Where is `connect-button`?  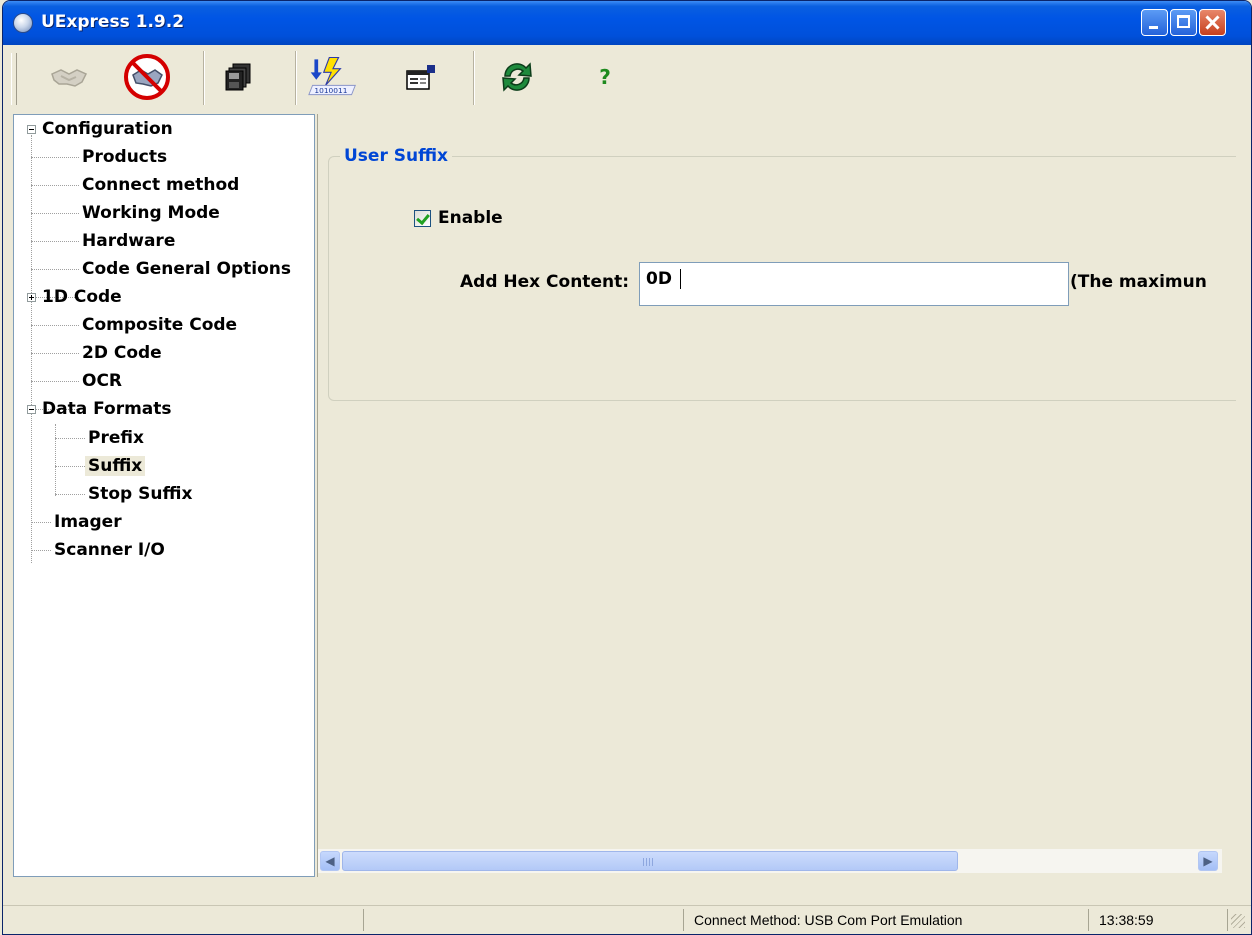 connect-button is located at coordinates (69, 77).